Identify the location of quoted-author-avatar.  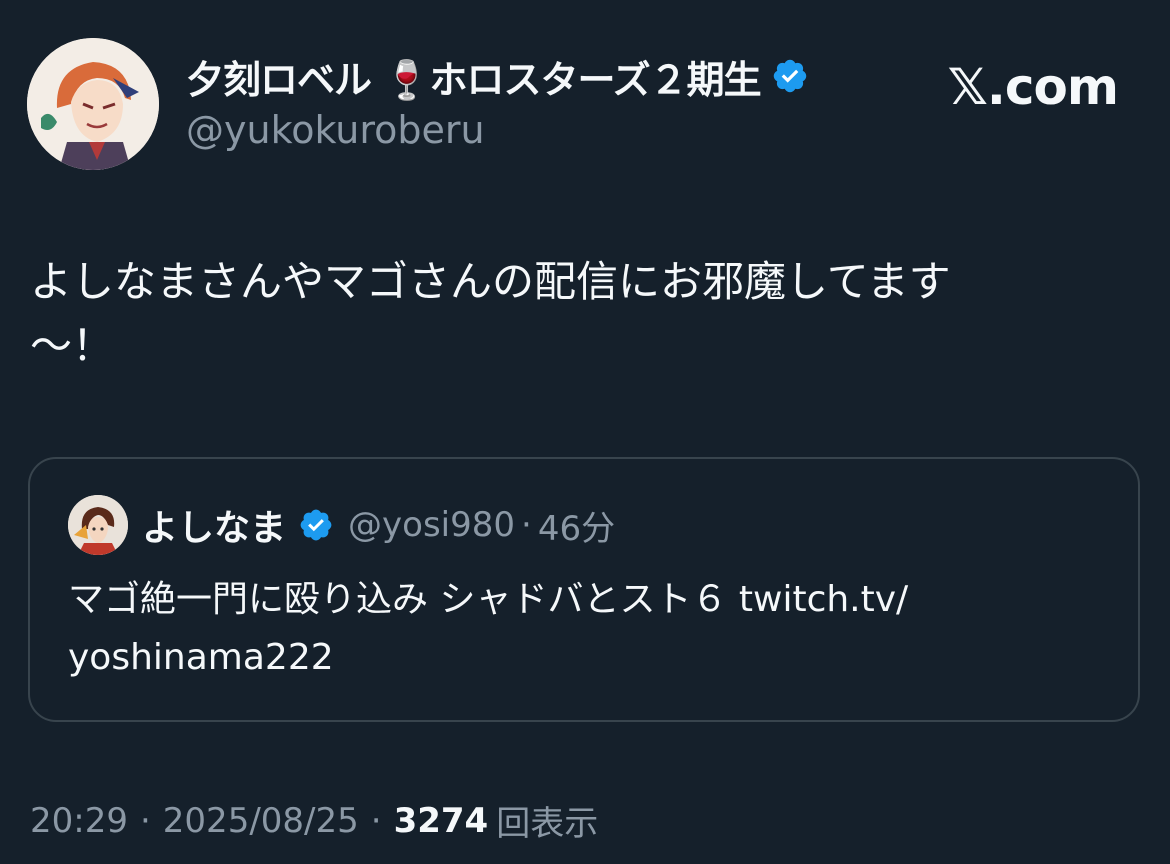
(98, 525).